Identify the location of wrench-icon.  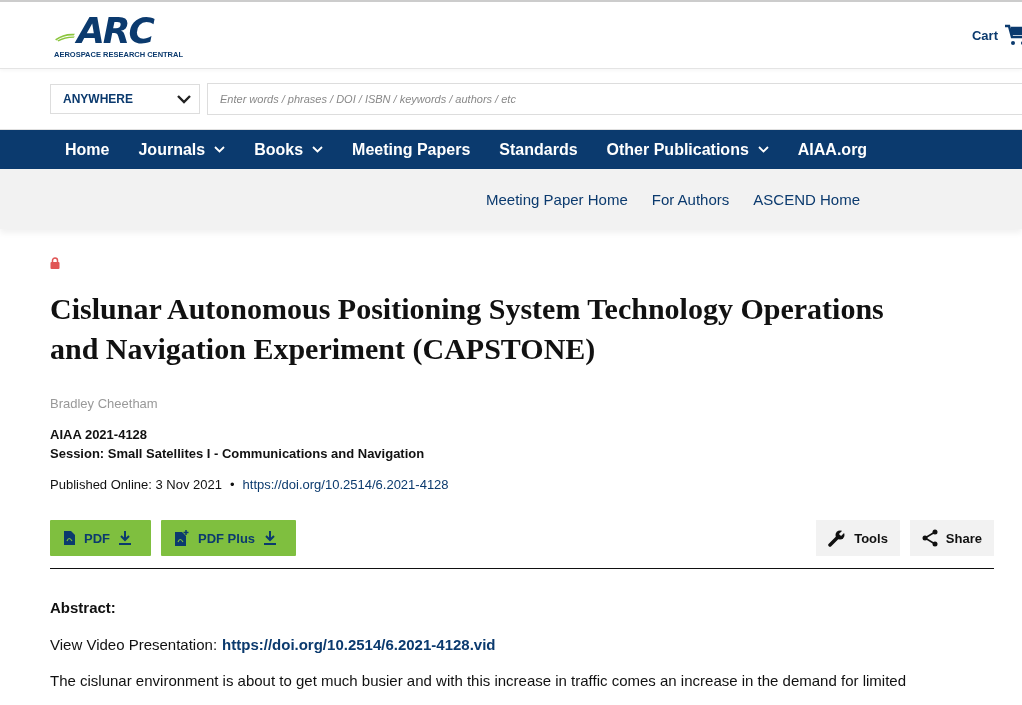
(837, 538).